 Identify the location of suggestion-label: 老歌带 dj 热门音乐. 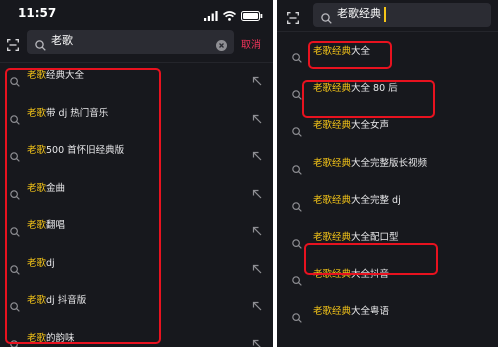
(67, 114).